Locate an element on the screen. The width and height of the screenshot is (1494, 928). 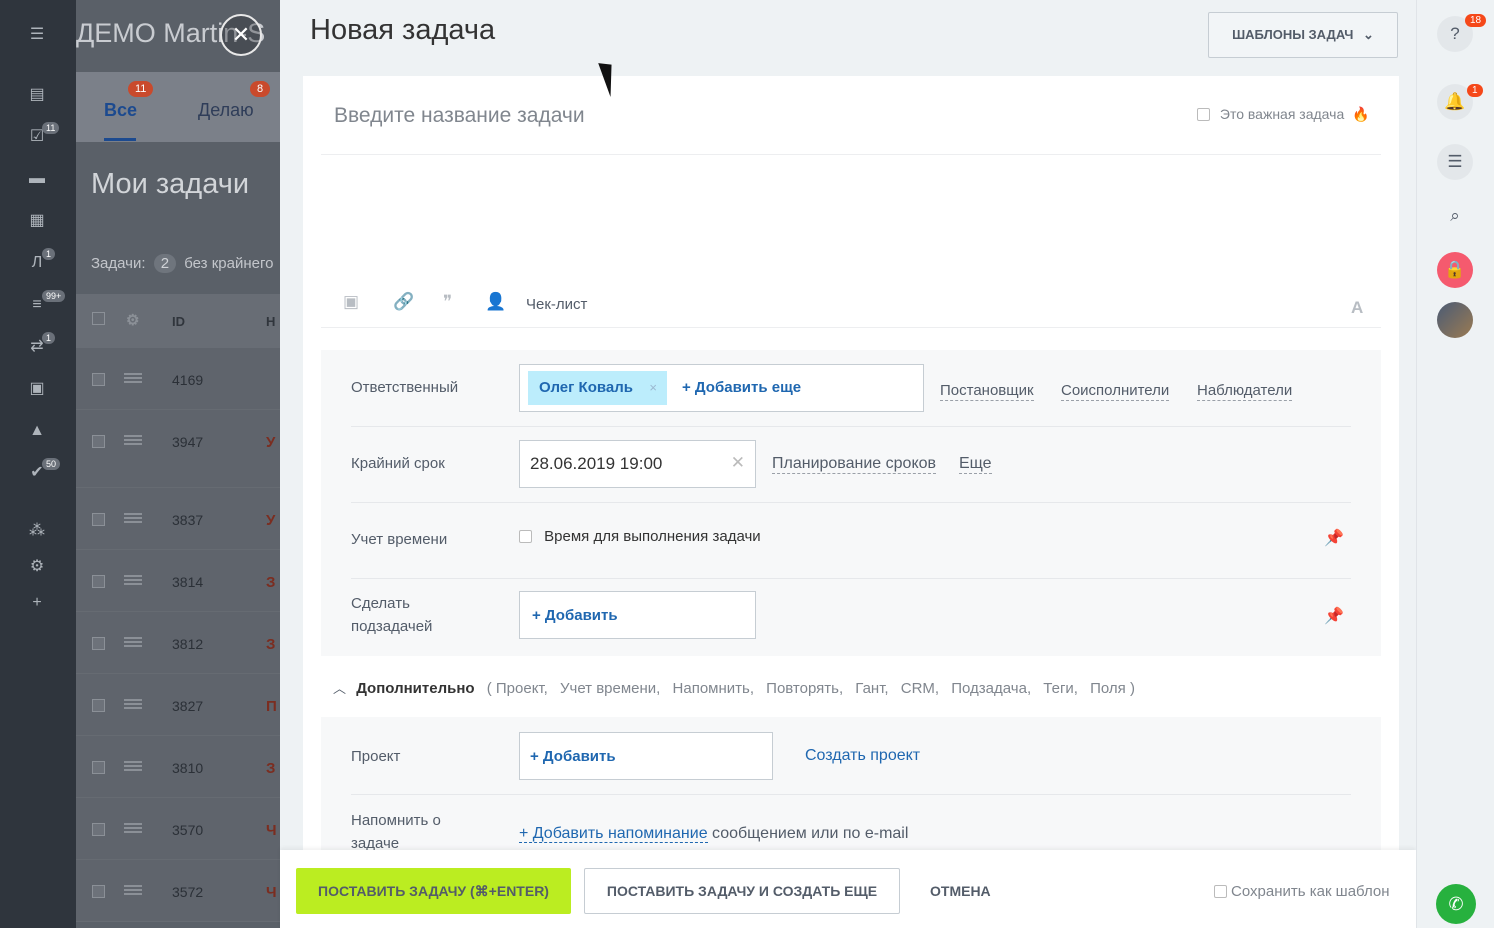
table-row: 3814 З is located at coordinates (178, 581).